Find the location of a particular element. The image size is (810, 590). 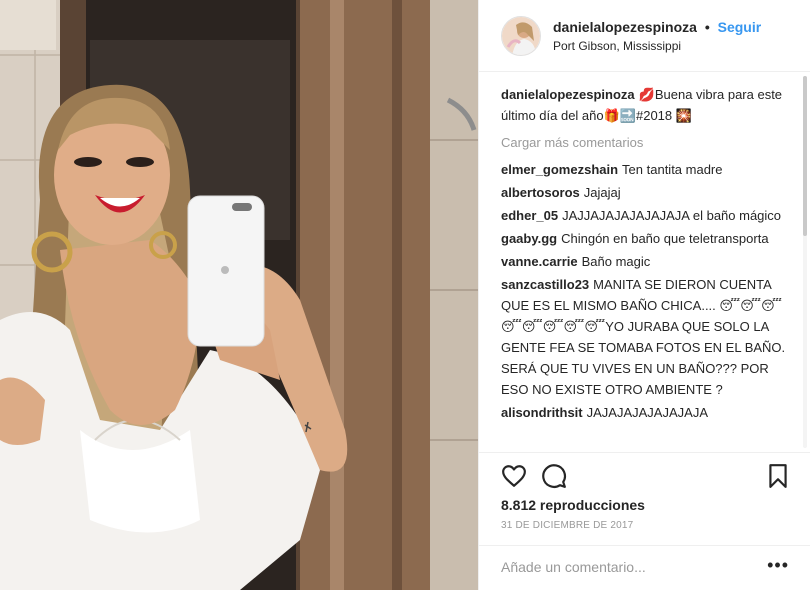

location-link: Port Gibson, Mississippi is located at coordinates (657, 46).